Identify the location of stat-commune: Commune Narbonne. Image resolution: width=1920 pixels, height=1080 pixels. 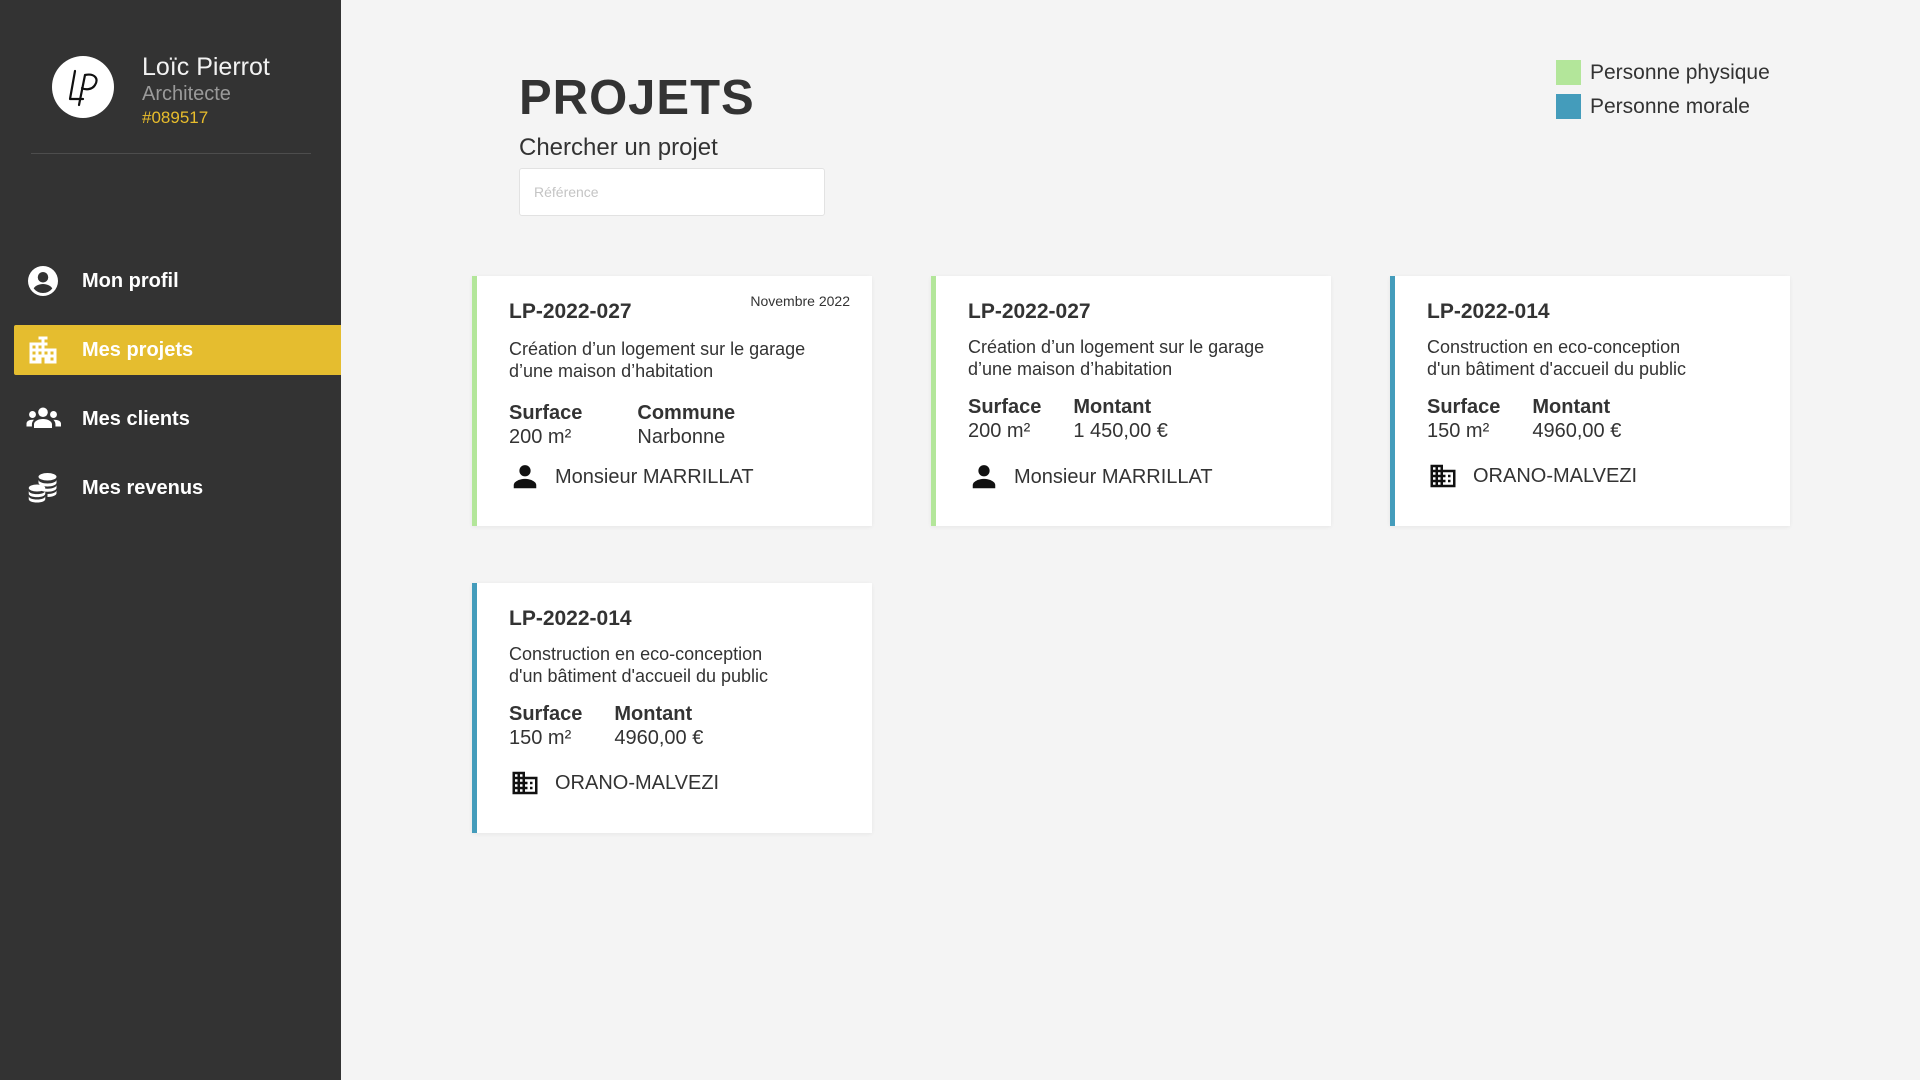
(686, 425).